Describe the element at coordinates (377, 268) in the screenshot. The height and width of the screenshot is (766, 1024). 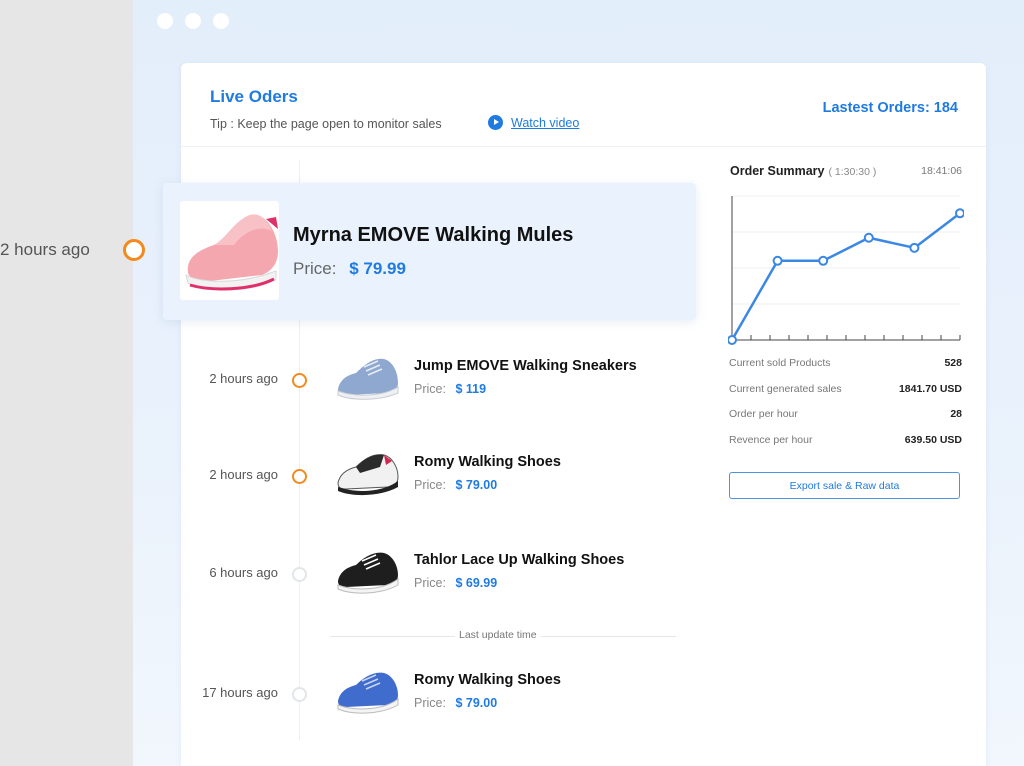
I see `featured-price-value: $ 79.99` at that location.